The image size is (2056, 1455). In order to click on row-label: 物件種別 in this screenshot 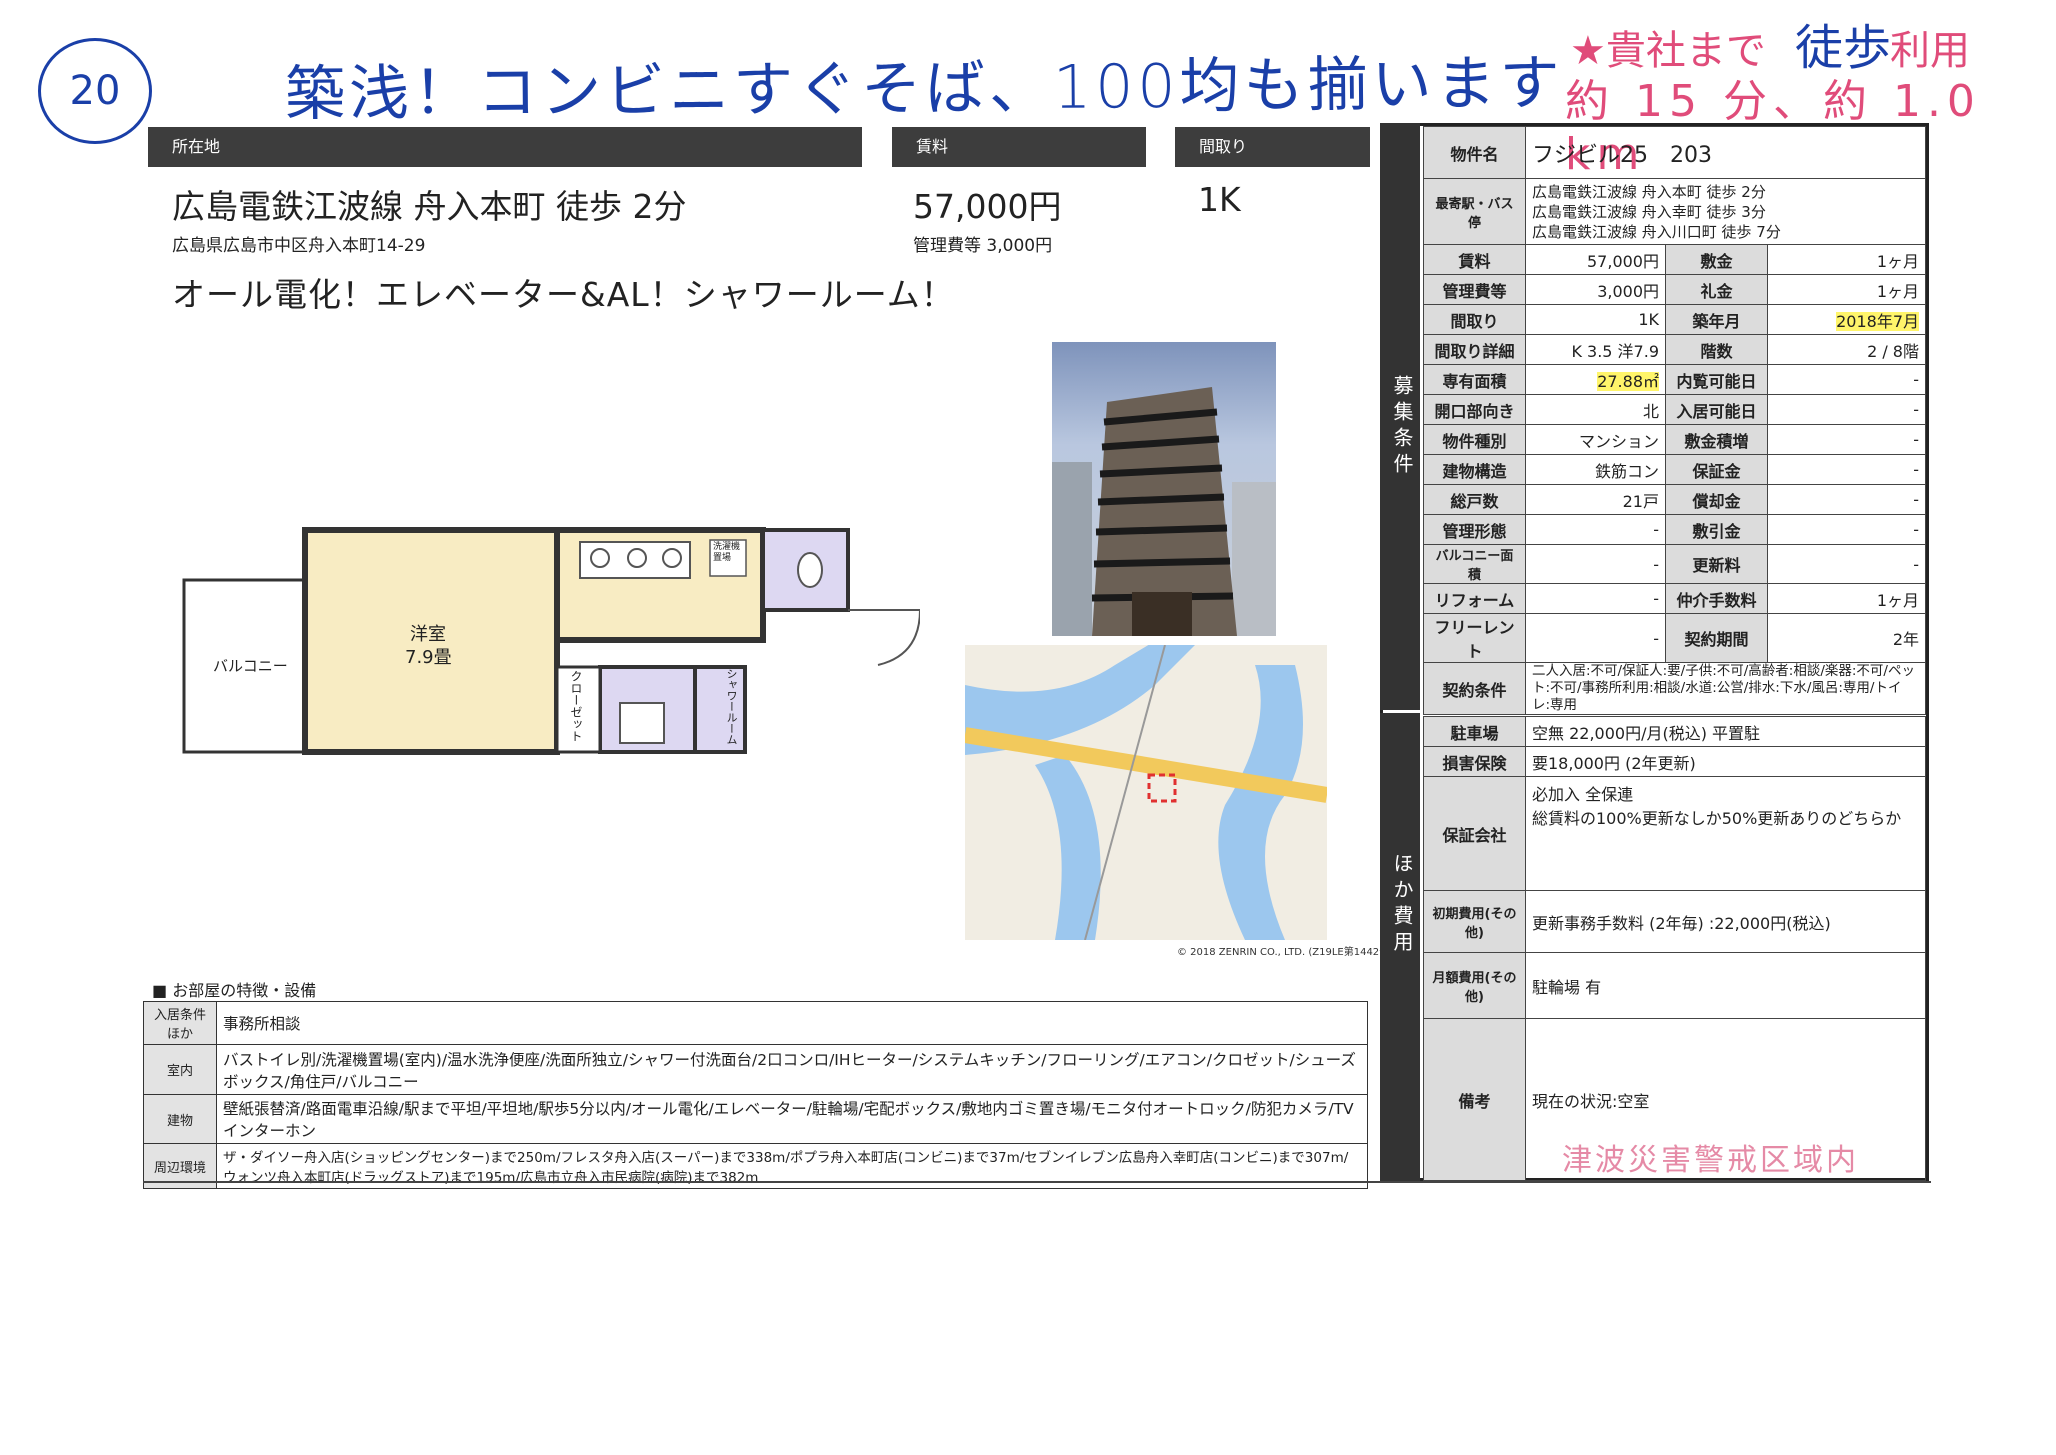, I will do `click(1474, 439)`.